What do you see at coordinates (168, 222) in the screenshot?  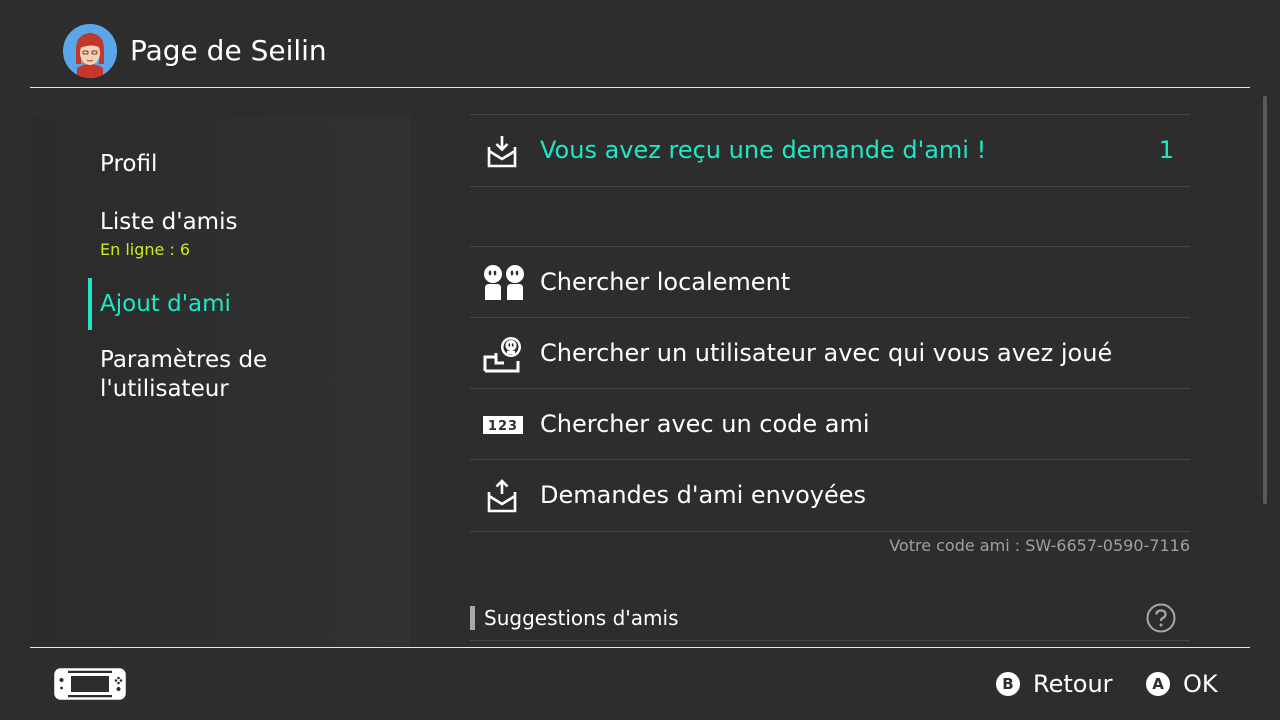 I see `sidebar-item-friend-list: Liste d'amis` at bounding box center [168, 222].